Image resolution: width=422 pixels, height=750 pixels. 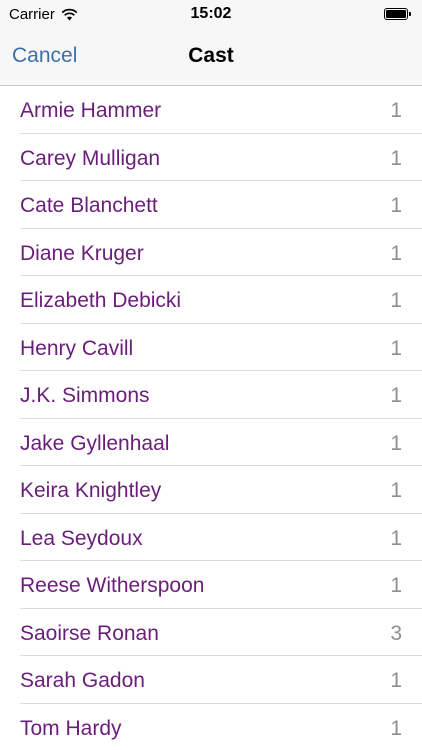 What do you see at coordinates (410, 14) in the screenshot?
I see `battery-tip` at bounding box center [410, 14].